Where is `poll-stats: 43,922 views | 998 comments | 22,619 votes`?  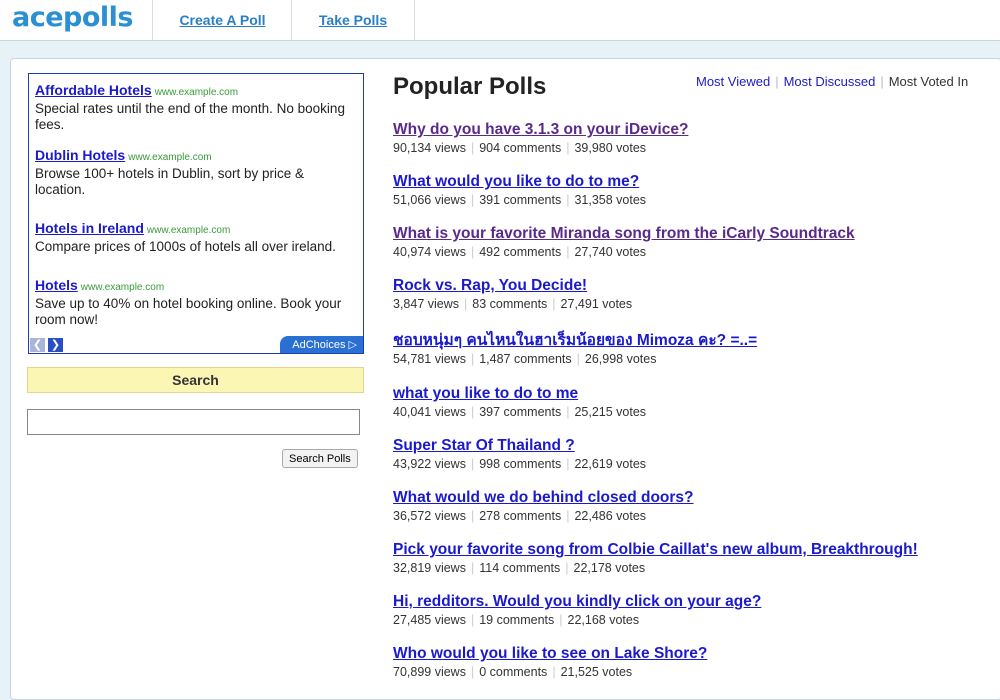
poll-stats: 43,922 views | 998 comments | 22,619 votes is located at coordinates (693, 464).